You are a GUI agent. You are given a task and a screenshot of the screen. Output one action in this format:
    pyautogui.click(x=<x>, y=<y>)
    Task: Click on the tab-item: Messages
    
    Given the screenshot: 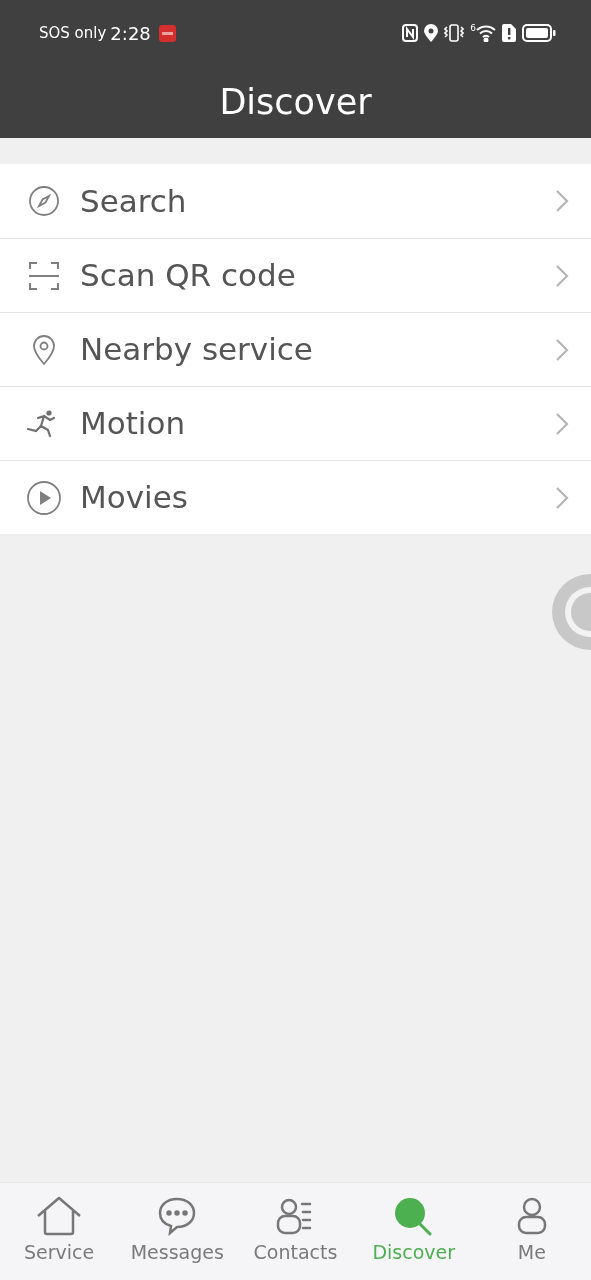 What is the action you would take?
    pyautogui.click(x=177, y=1231)
    